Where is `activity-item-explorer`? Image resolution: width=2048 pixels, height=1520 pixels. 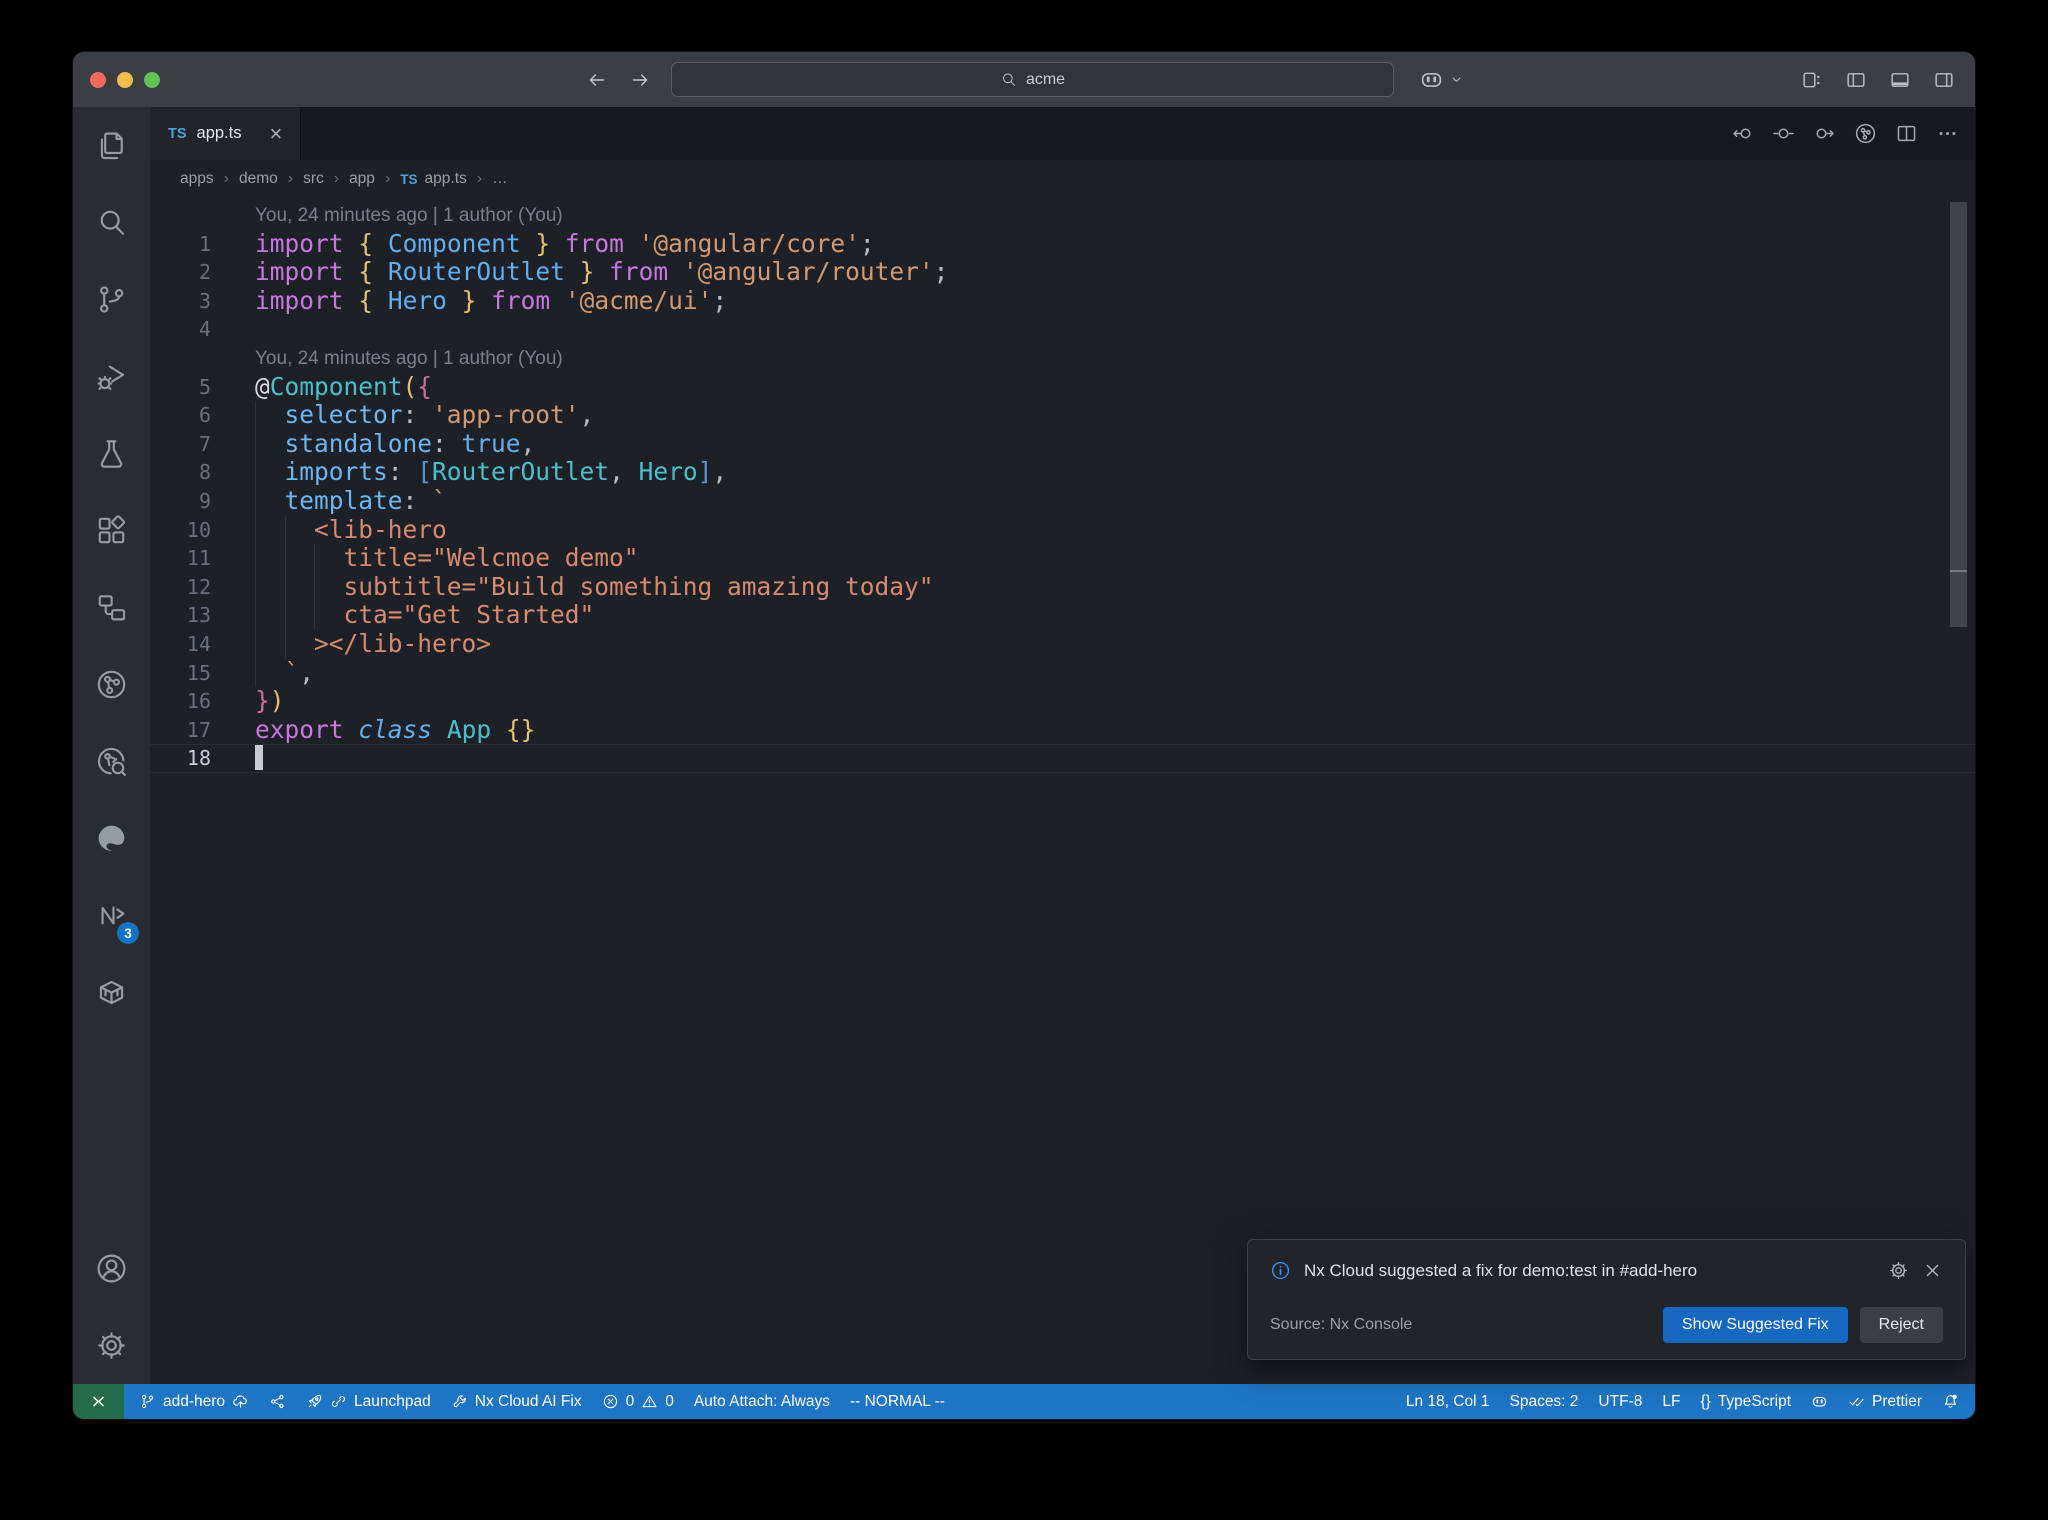
activity-item-explorer is located at coordinates (111, 145).